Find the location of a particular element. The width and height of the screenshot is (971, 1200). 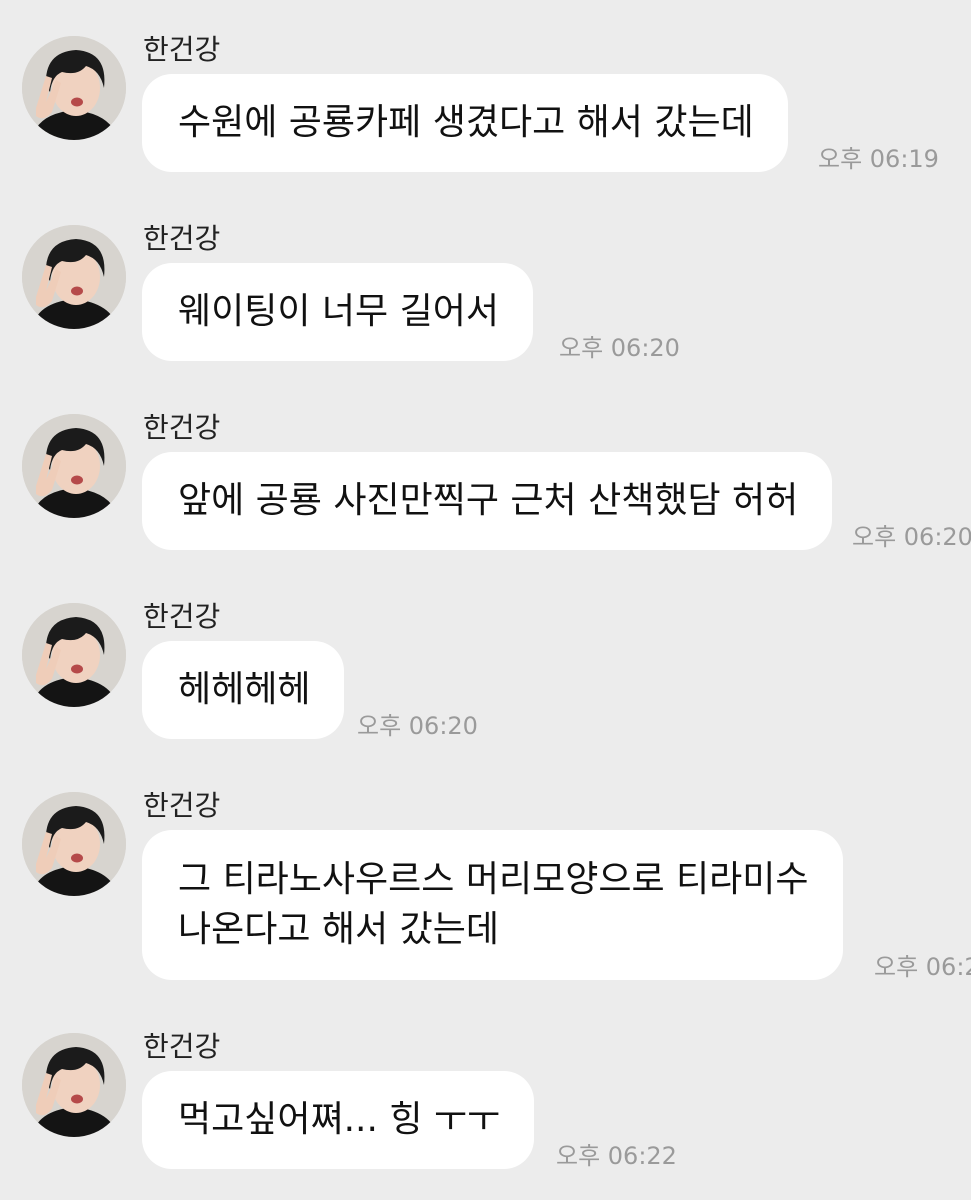

message-text: 웨이팅이 너무 길어서 is located at coordinates (338, 311).